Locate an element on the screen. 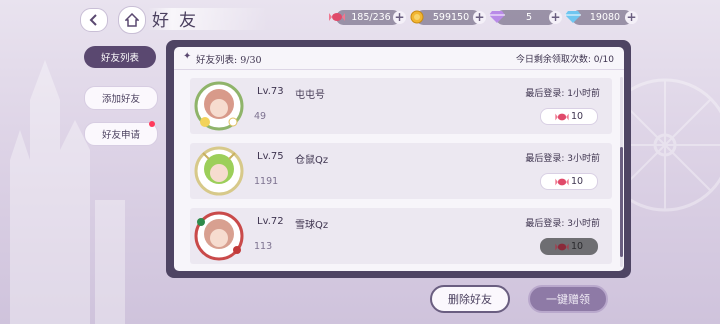  claim-all-button: 一键赠领 is located at coordinates (568, 299).